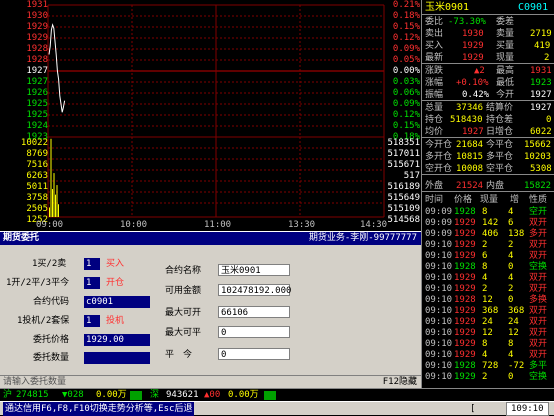  I want to click on tick-qty: 8, so click(485, 344).